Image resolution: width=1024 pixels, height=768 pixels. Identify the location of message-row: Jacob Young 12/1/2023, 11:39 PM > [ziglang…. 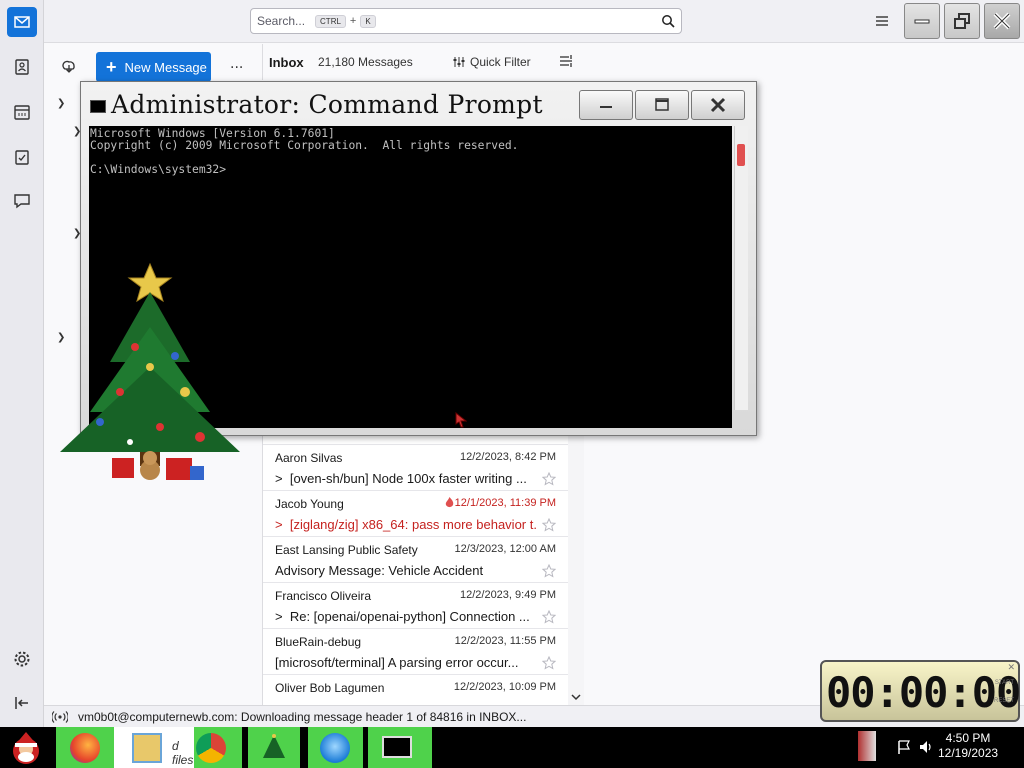
(415, 514).